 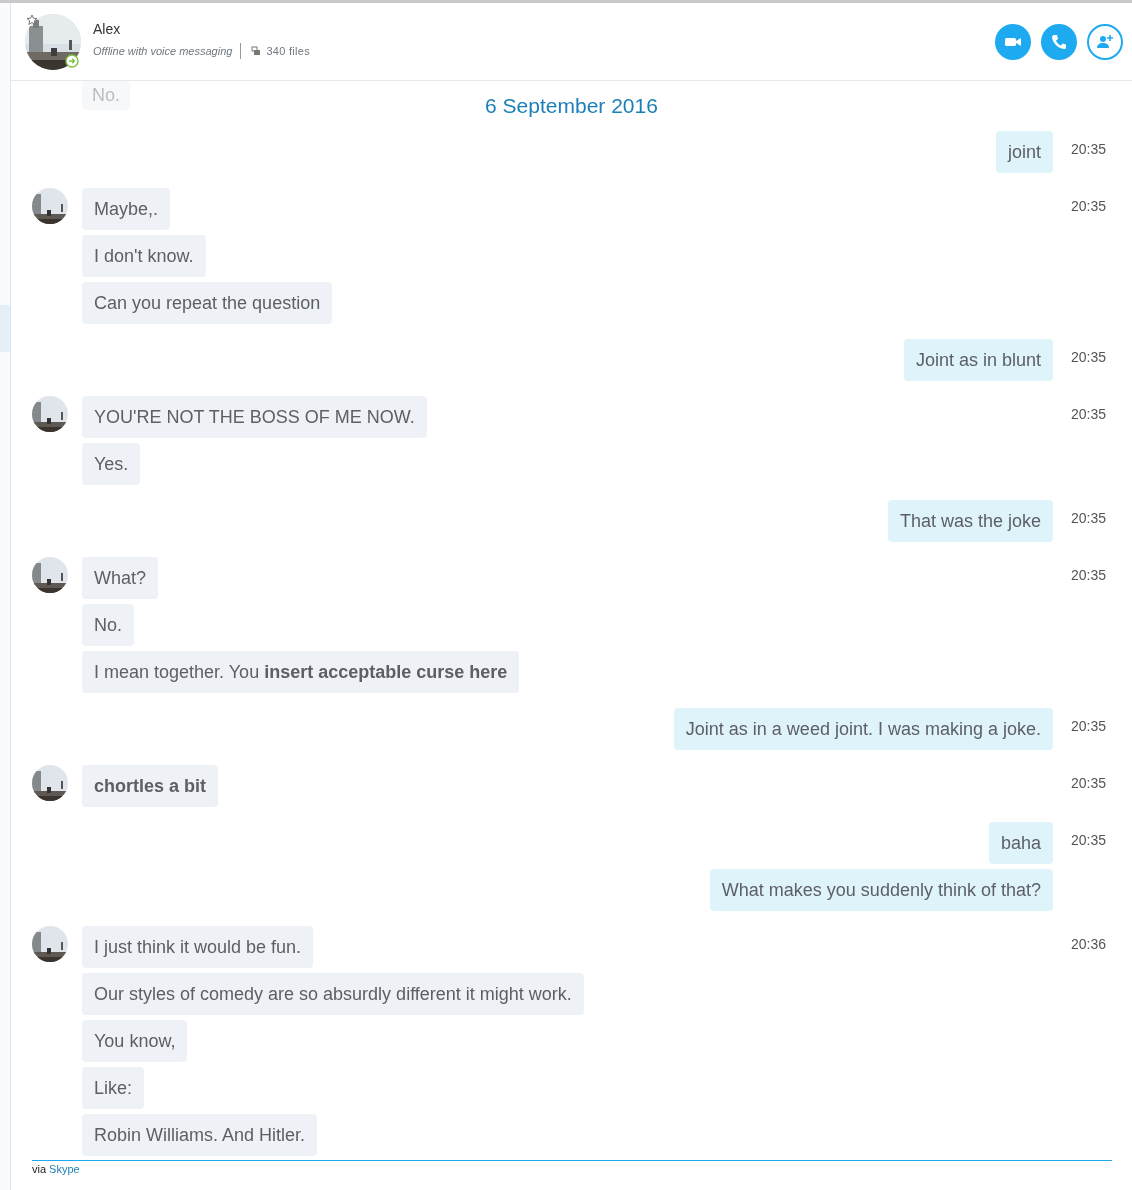 I want to click on call-button, so click(x=1059, y=41).